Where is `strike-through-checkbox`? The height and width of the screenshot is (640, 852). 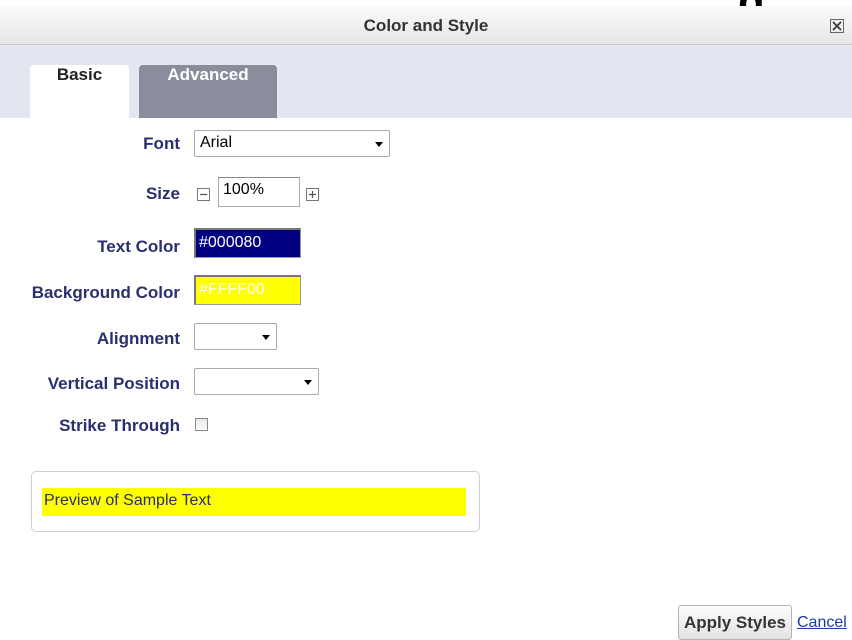
strike-through-checkbox is located at coordinates (201, 424).